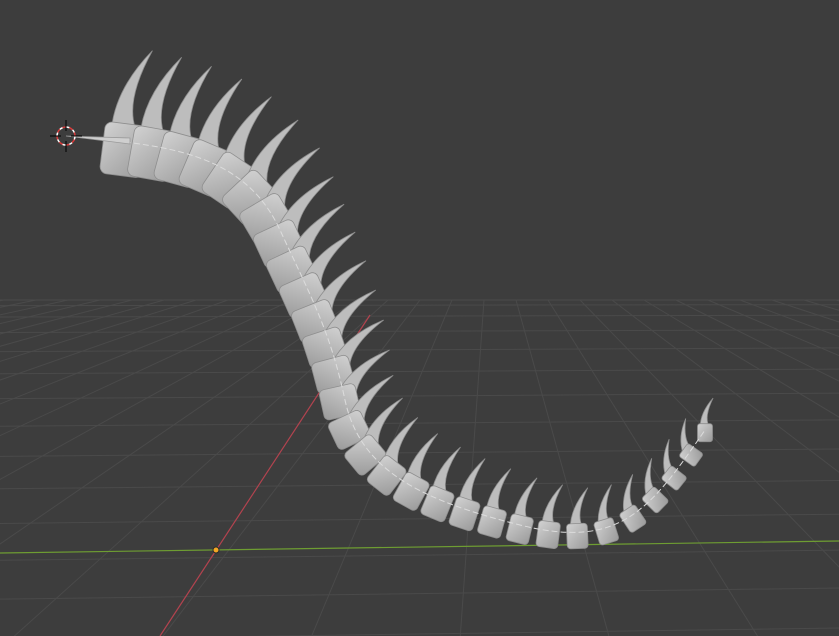  Describe the element at coordinates (216, 550) in the screenshot. I see `origin-dot-icon` at that location.